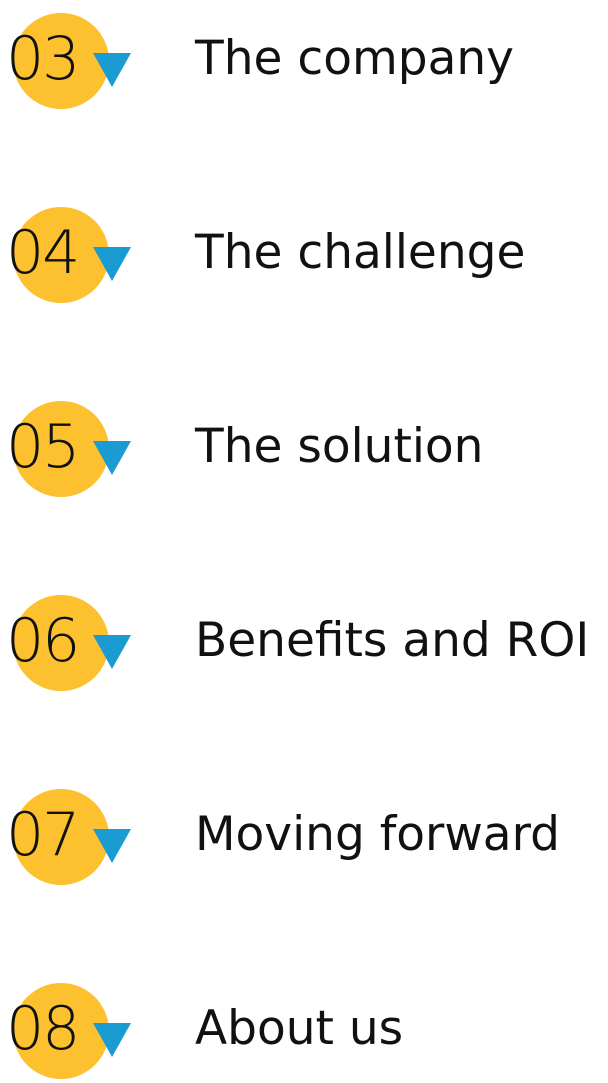 The height and width of the screenshot is (1083, 608). I want to click on section-title: The company, so click(354, 58).